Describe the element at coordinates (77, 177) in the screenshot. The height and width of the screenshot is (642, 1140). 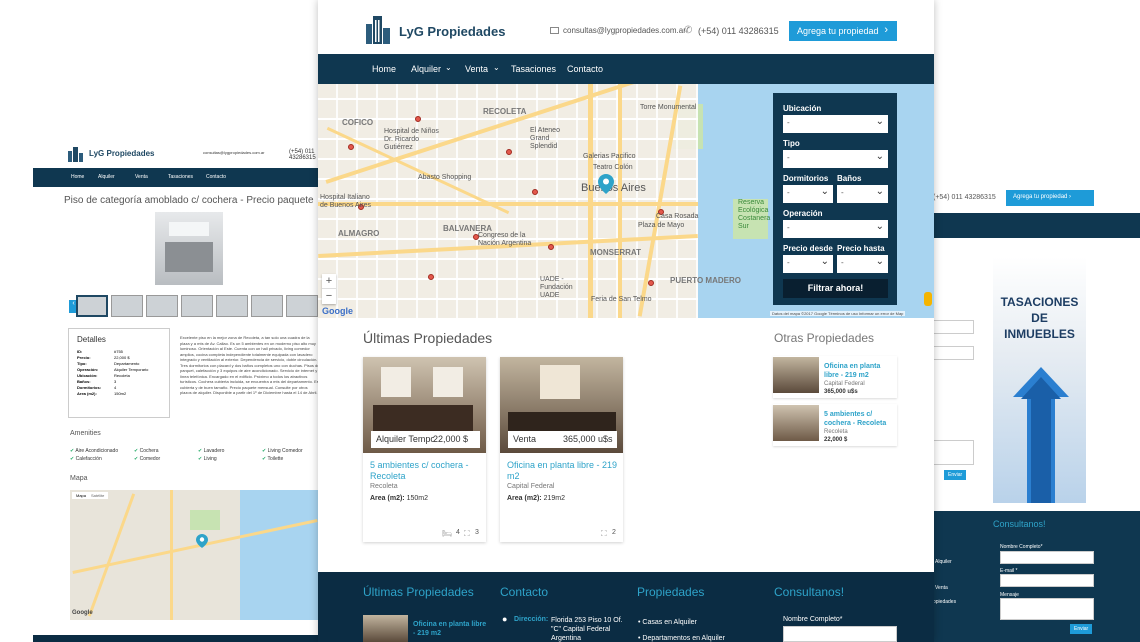
I see `left-nav-home: Home` at that location.